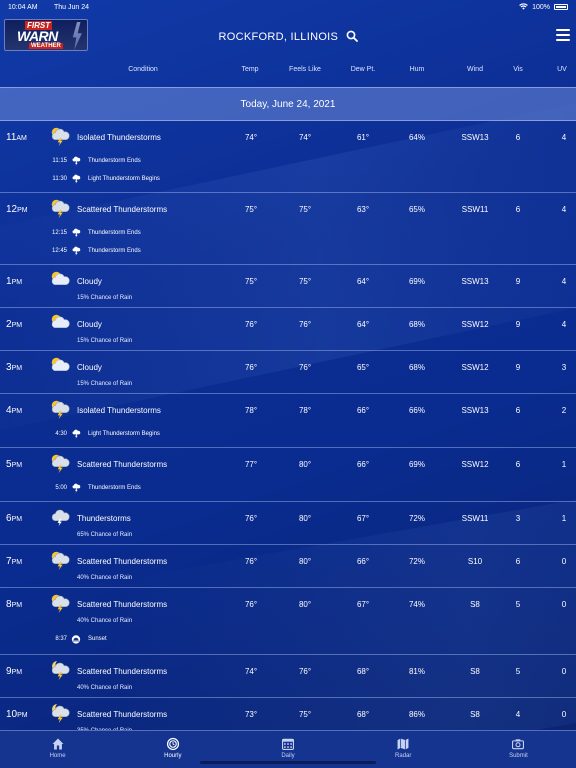 This screenshot has height=768, width=576. Describe the element at coordinates (416, 367) in the screenshot. I see `humidity-value: 68%` at that location.